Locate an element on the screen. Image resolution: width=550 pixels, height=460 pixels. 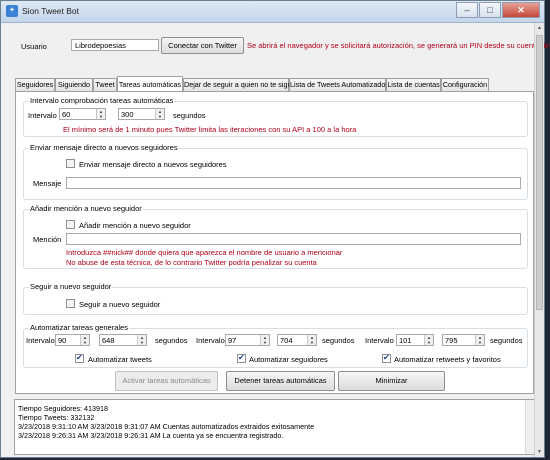
tab-tweet: Tweet is located at coordinates (105, 84).